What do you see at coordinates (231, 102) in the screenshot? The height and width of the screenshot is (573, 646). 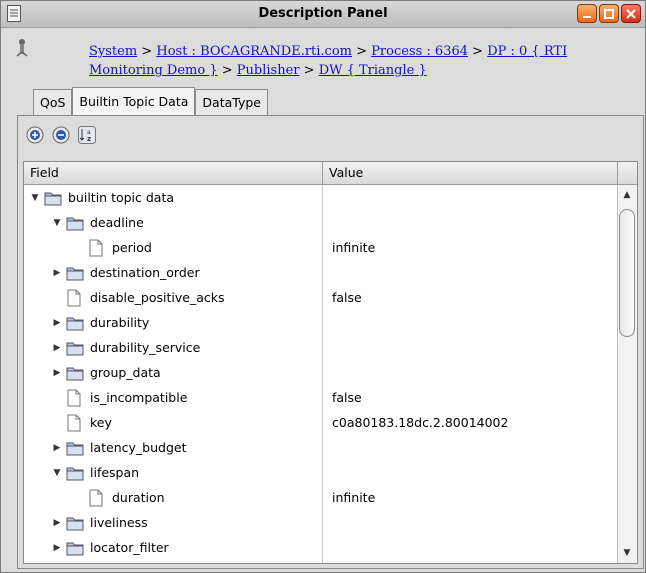 I see `tab-datatype: DataType` at bounding box center [231, 102].